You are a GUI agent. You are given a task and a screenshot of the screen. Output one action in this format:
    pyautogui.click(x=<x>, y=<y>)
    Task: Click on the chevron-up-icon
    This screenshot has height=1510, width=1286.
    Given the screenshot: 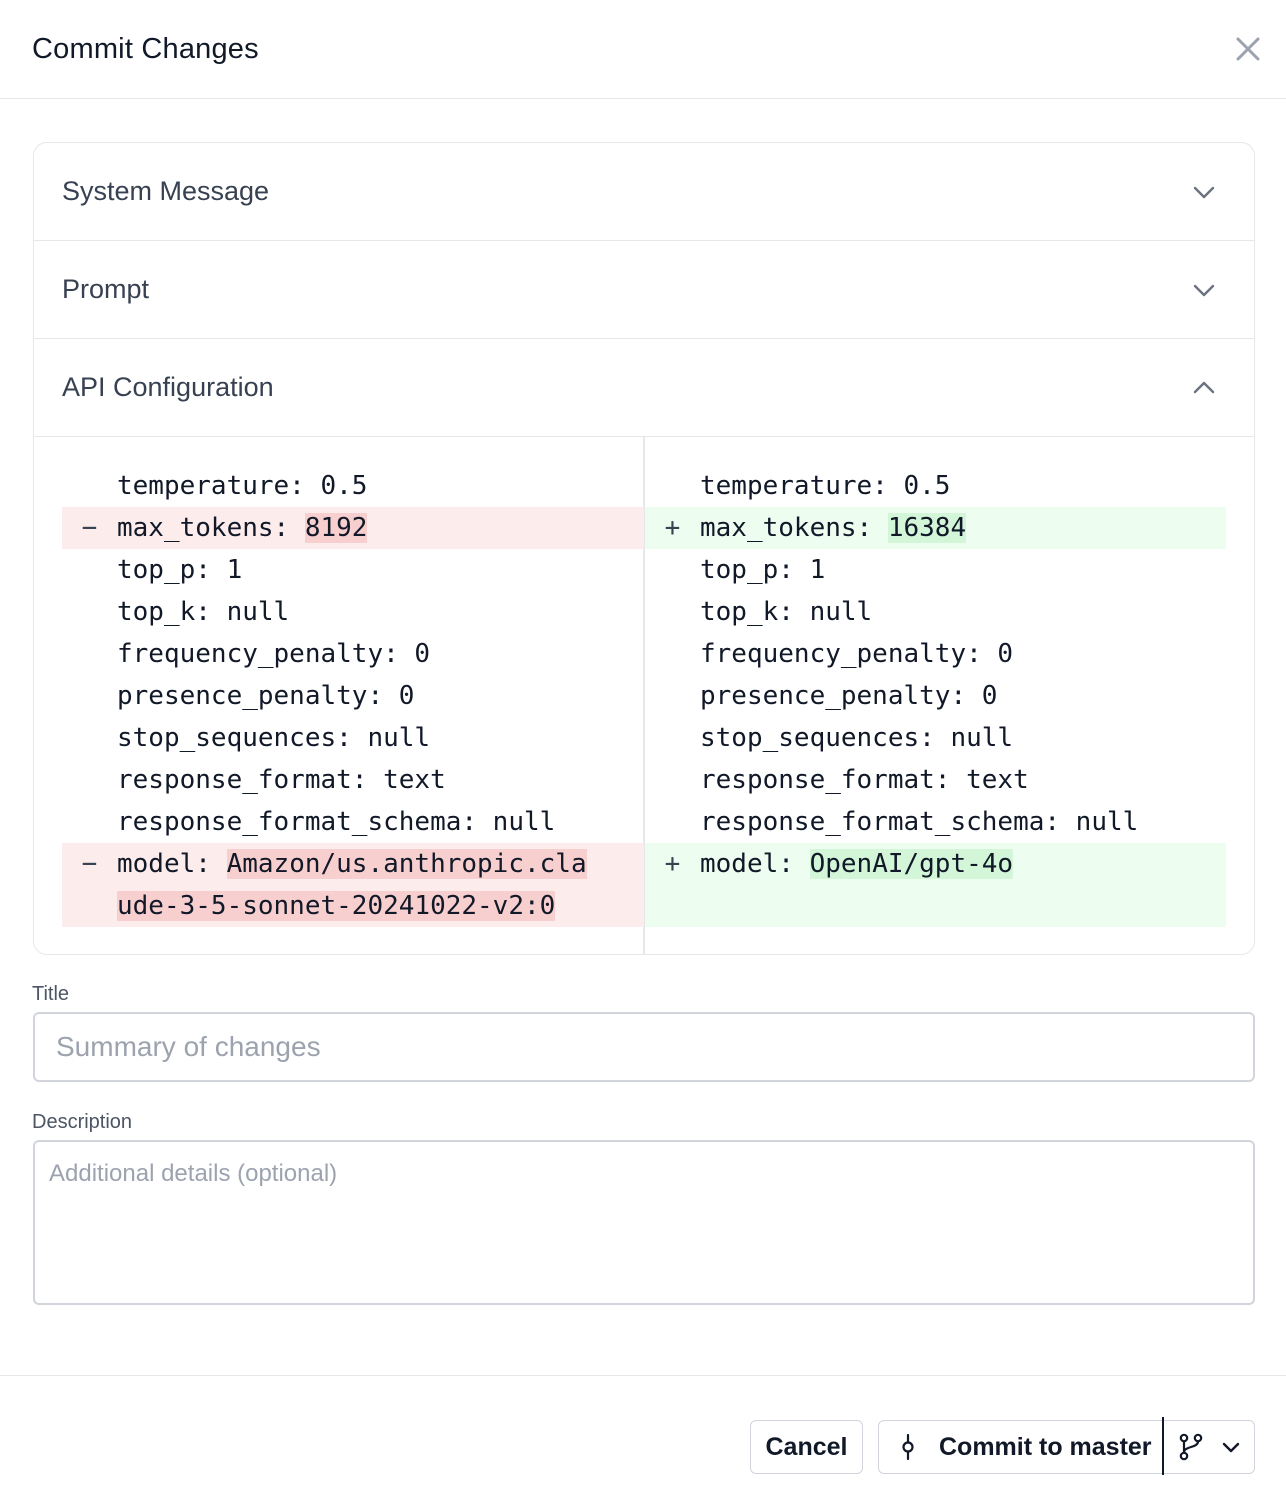 What is the action you would take?
    pyautogui.click(x=1204, y=387)
    